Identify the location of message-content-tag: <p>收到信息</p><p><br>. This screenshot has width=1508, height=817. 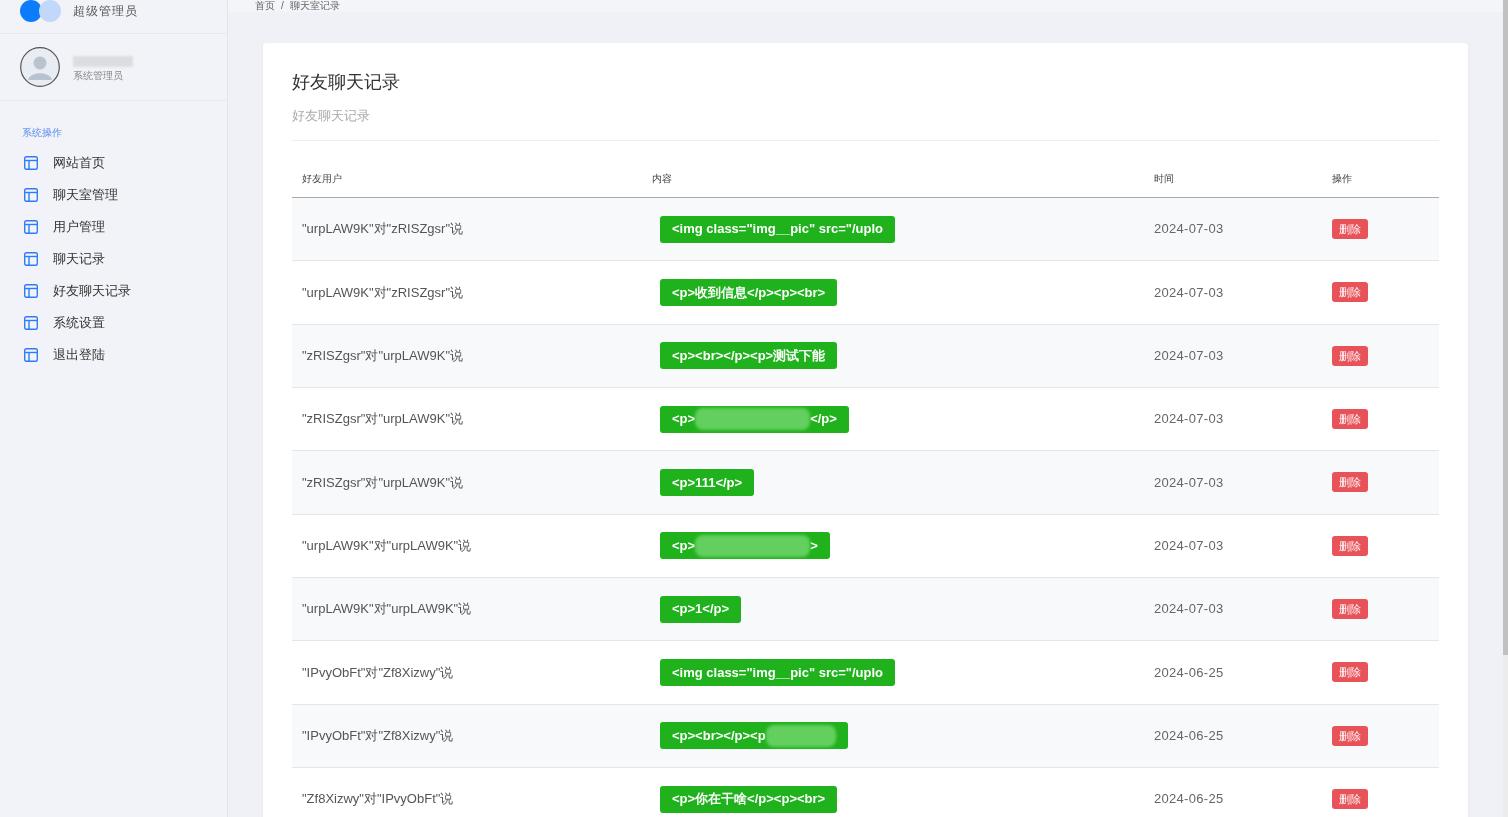
(749, 292).